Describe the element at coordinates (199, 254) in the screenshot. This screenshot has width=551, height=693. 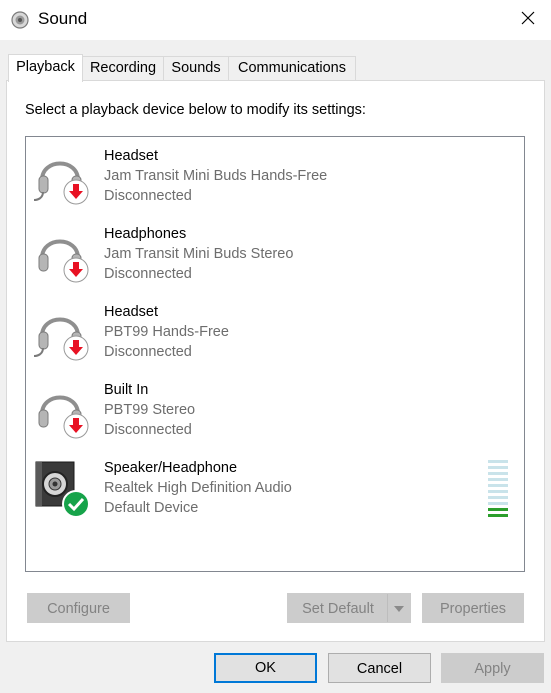
I see `device-description: Jam Transit Mini Buds Stereo` at that location.